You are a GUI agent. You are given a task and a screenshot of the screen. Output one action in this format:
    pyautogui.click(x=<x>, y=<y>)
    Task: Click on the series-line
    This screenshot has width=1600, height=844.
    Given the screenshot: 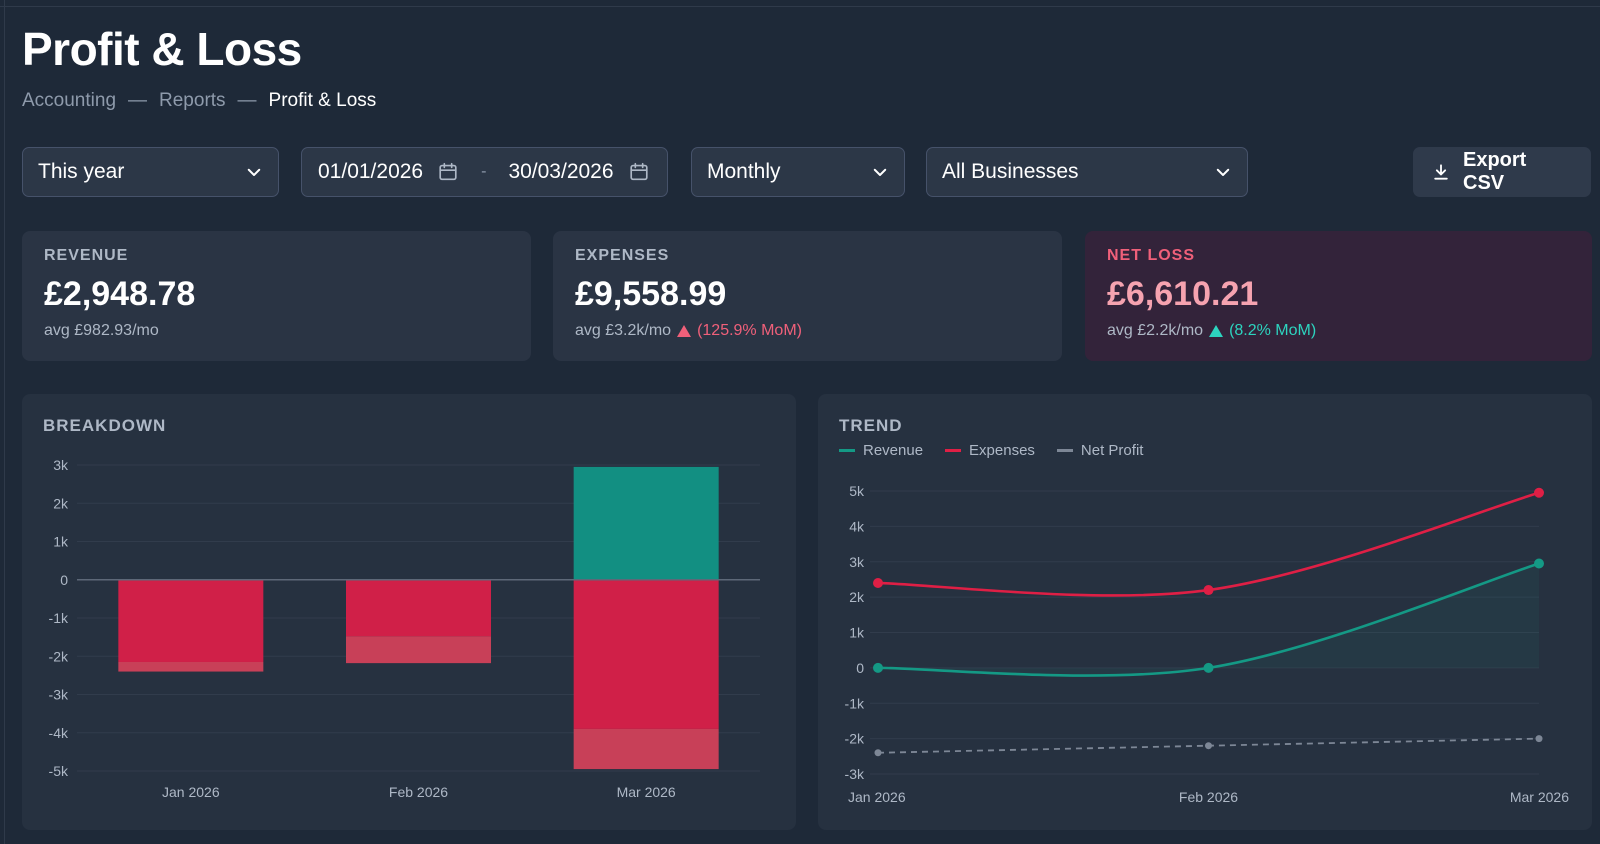 What is the action you would take?
    pyautogui.click(x=1208, y=544)
    